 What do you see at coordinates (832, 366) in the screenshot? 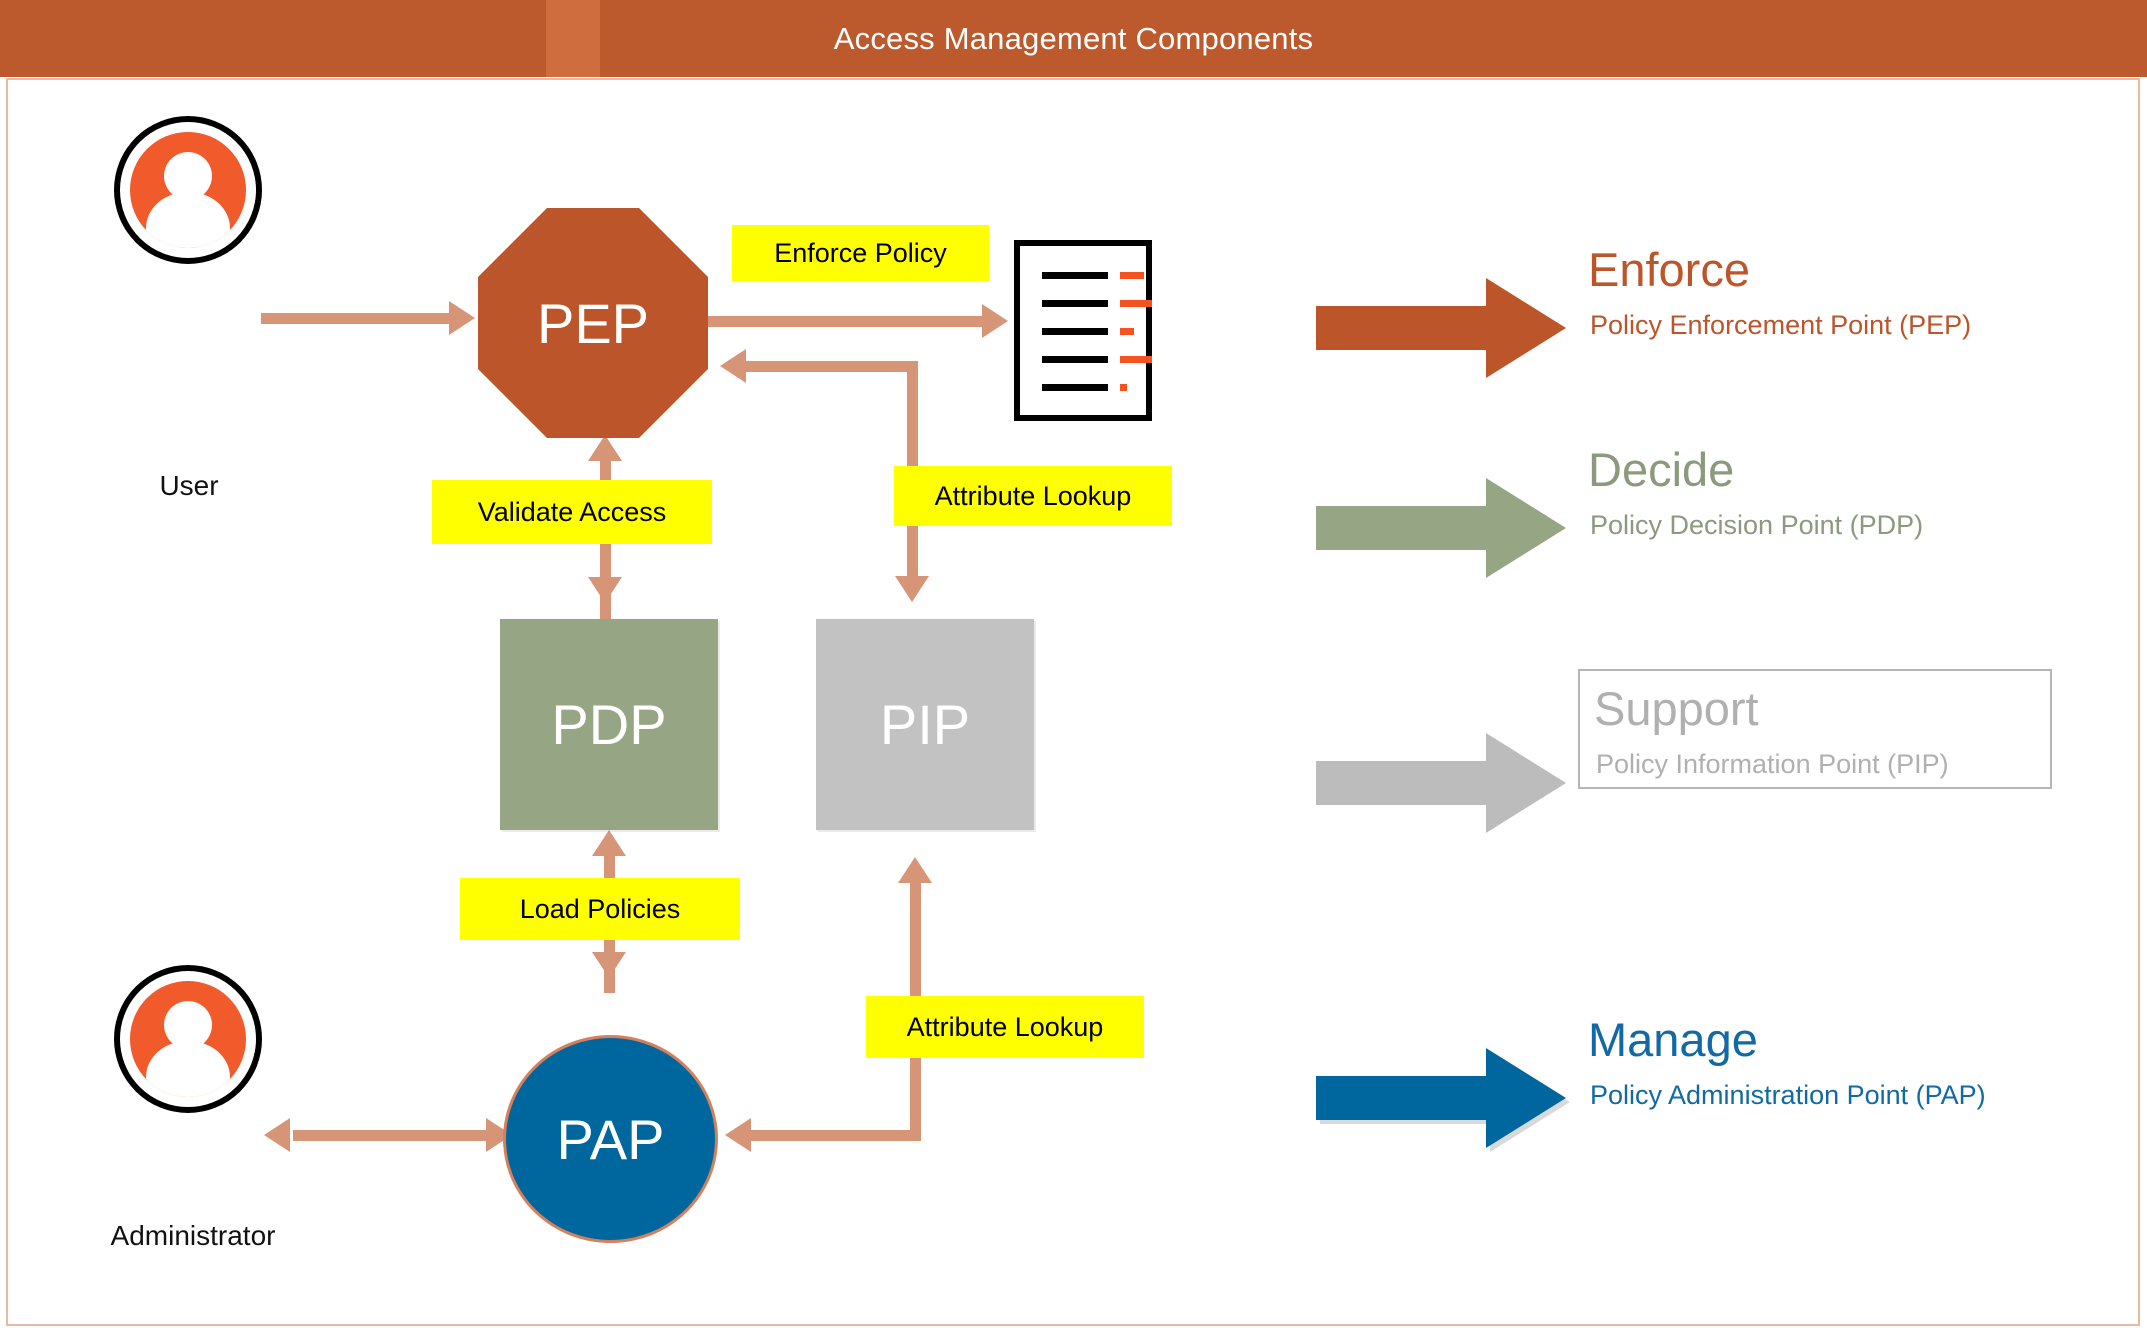
I see `connector-pip-to-pep-horizontal` at bounding box center [832, 366].